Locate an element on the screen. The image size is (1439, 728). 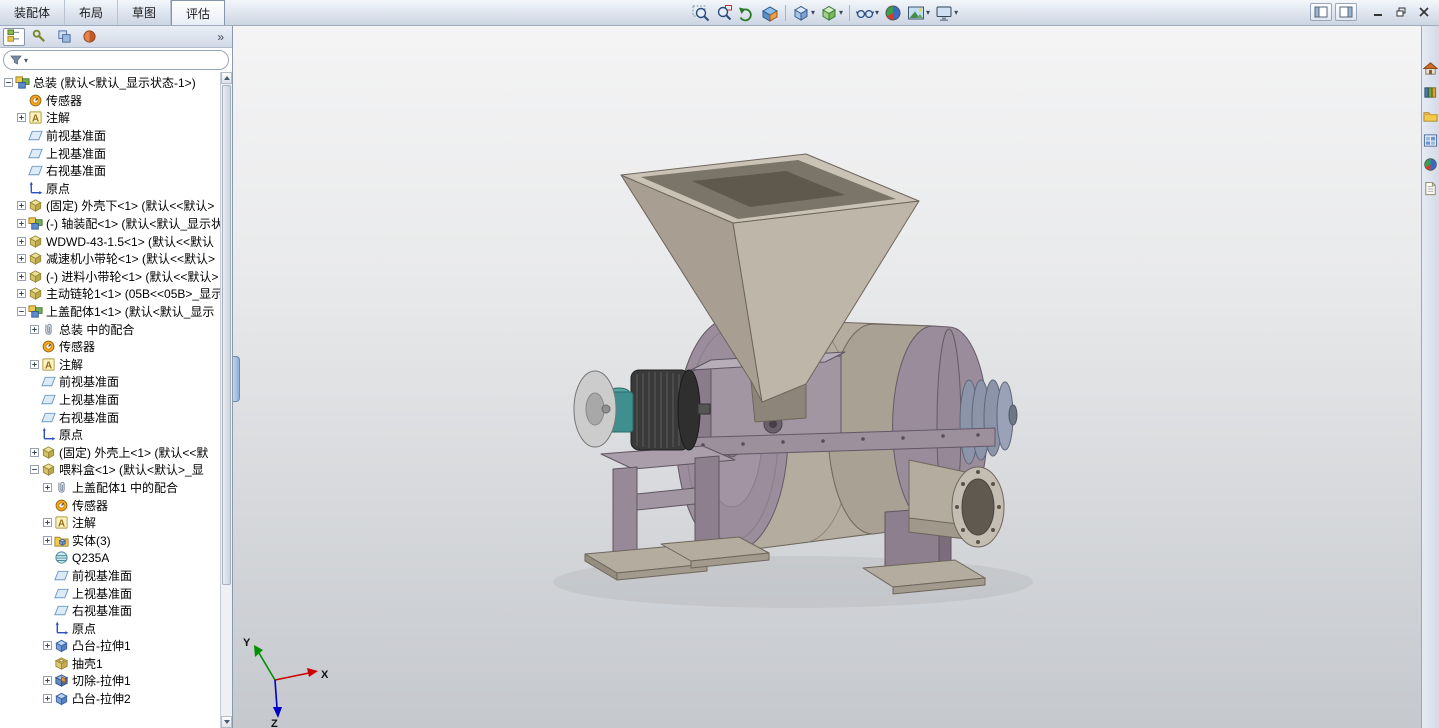
displaymanager-tab is located at coordinates (89, 37).